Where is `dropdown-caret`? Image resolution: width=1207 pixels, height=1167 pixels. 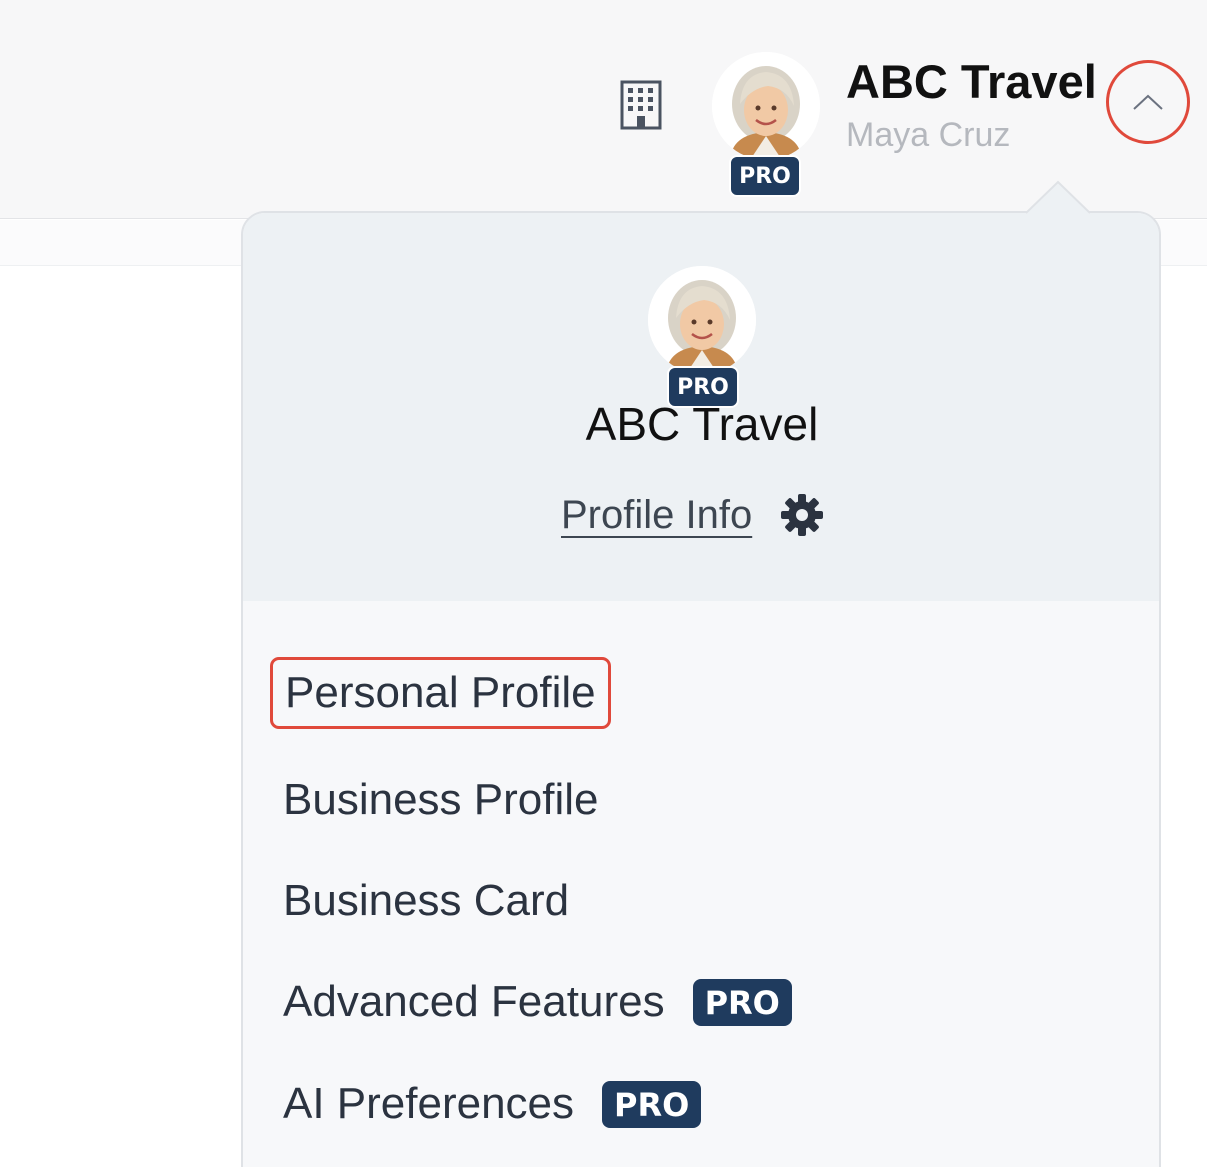 dropdown-caret is located at coordinates (1058, 197).